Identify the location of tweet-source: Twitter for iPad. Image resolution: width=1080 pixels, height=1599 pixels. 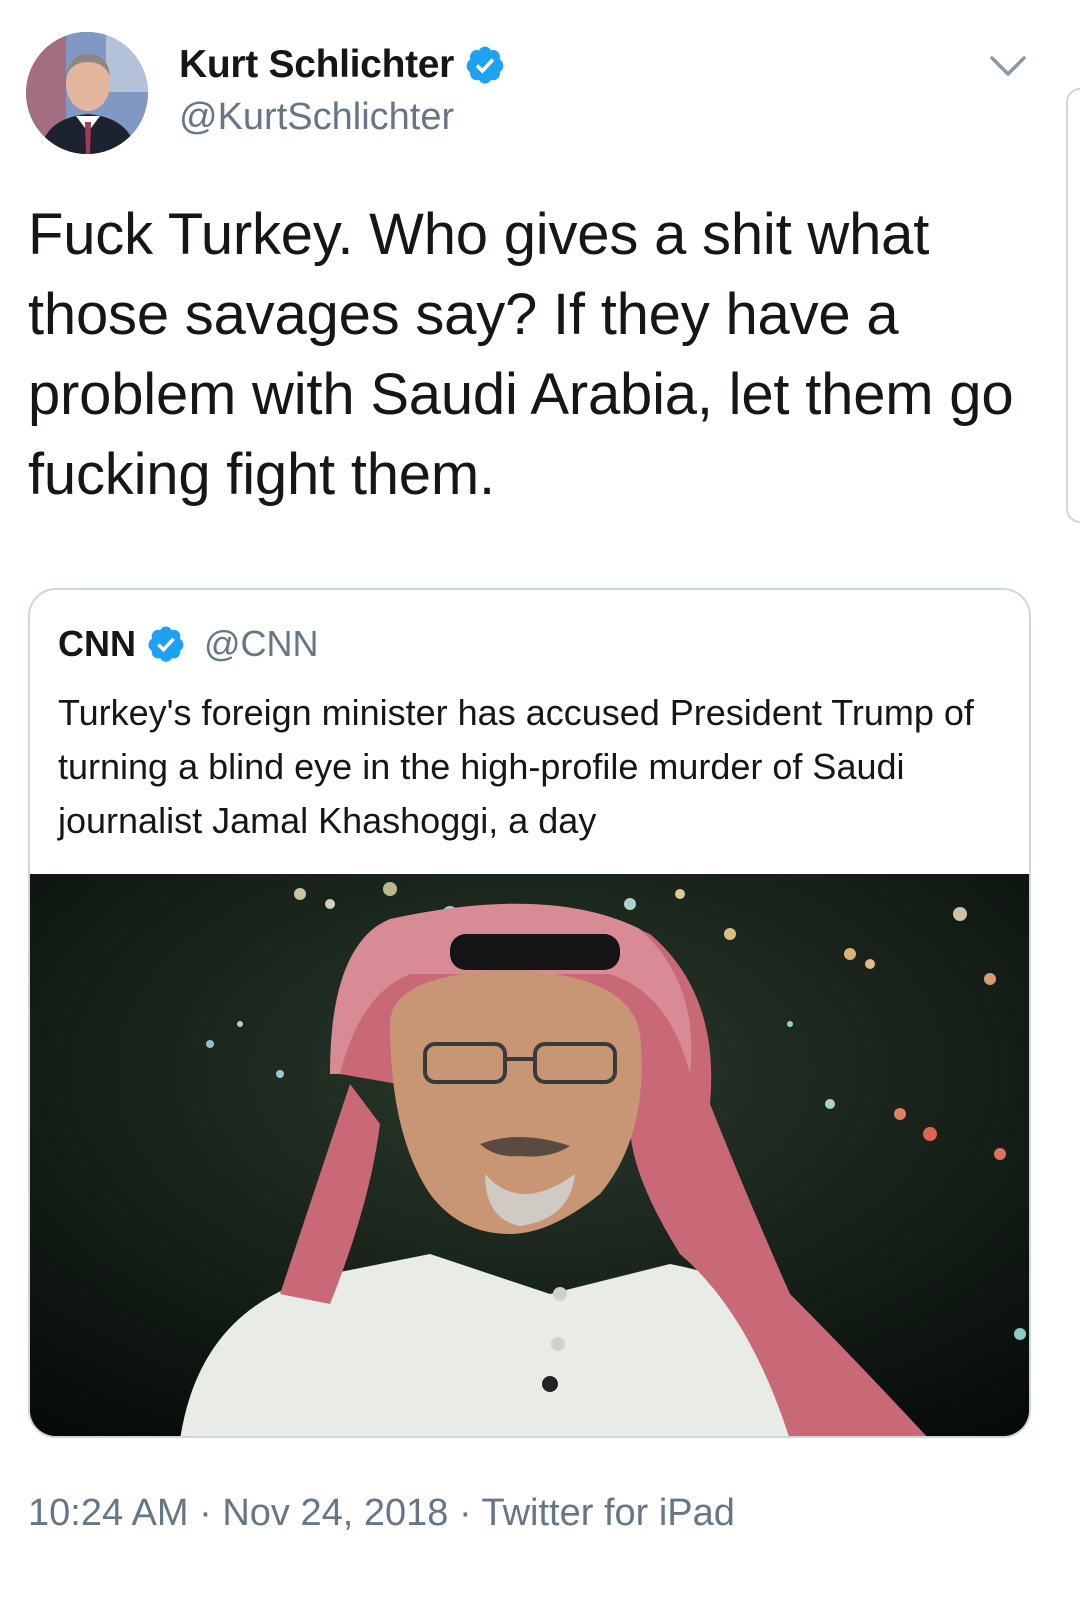
(608, 1513).